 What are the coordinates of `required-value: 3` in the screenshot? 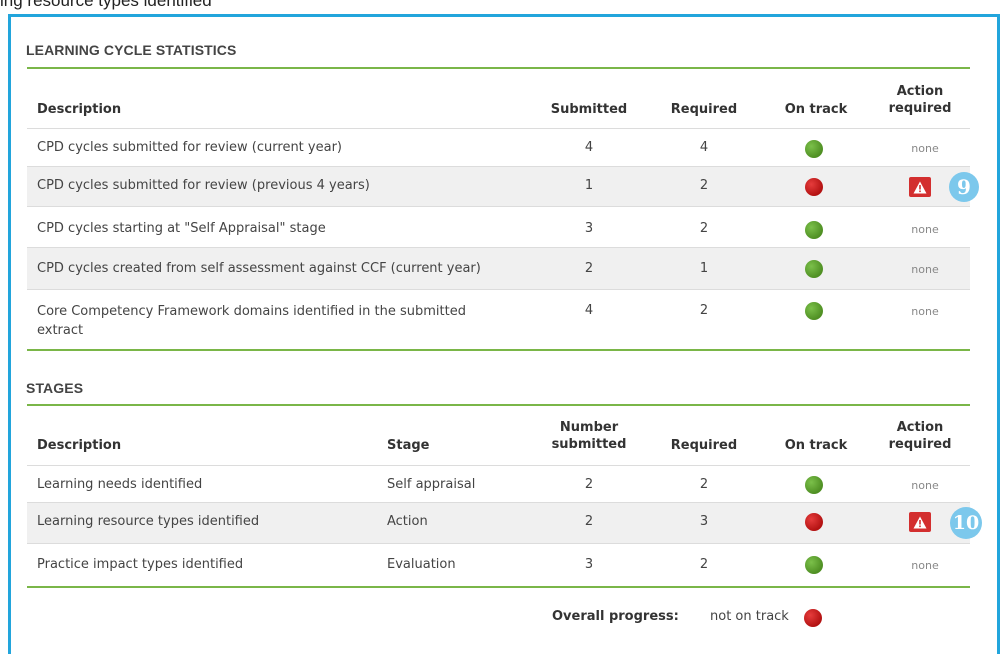 It's located at (704, 521).